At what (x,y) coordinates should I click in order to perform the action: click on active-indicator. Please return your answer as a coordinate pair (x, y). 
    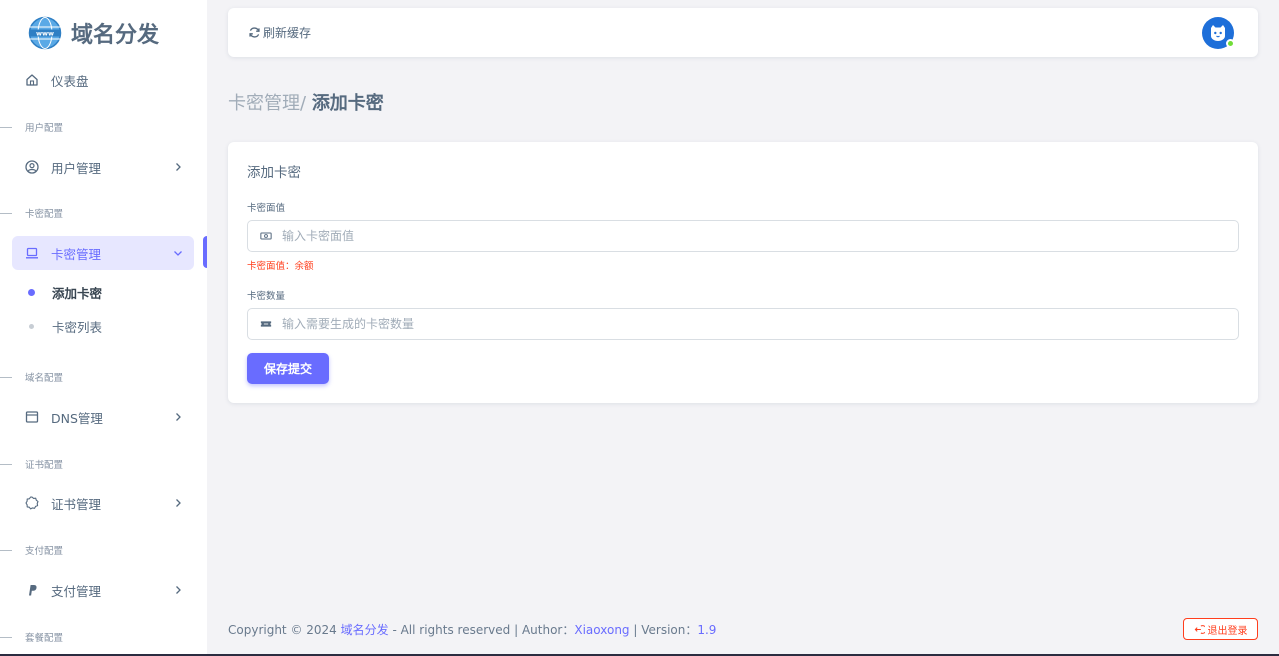
    Looking at the image, I should click on (205, 252).